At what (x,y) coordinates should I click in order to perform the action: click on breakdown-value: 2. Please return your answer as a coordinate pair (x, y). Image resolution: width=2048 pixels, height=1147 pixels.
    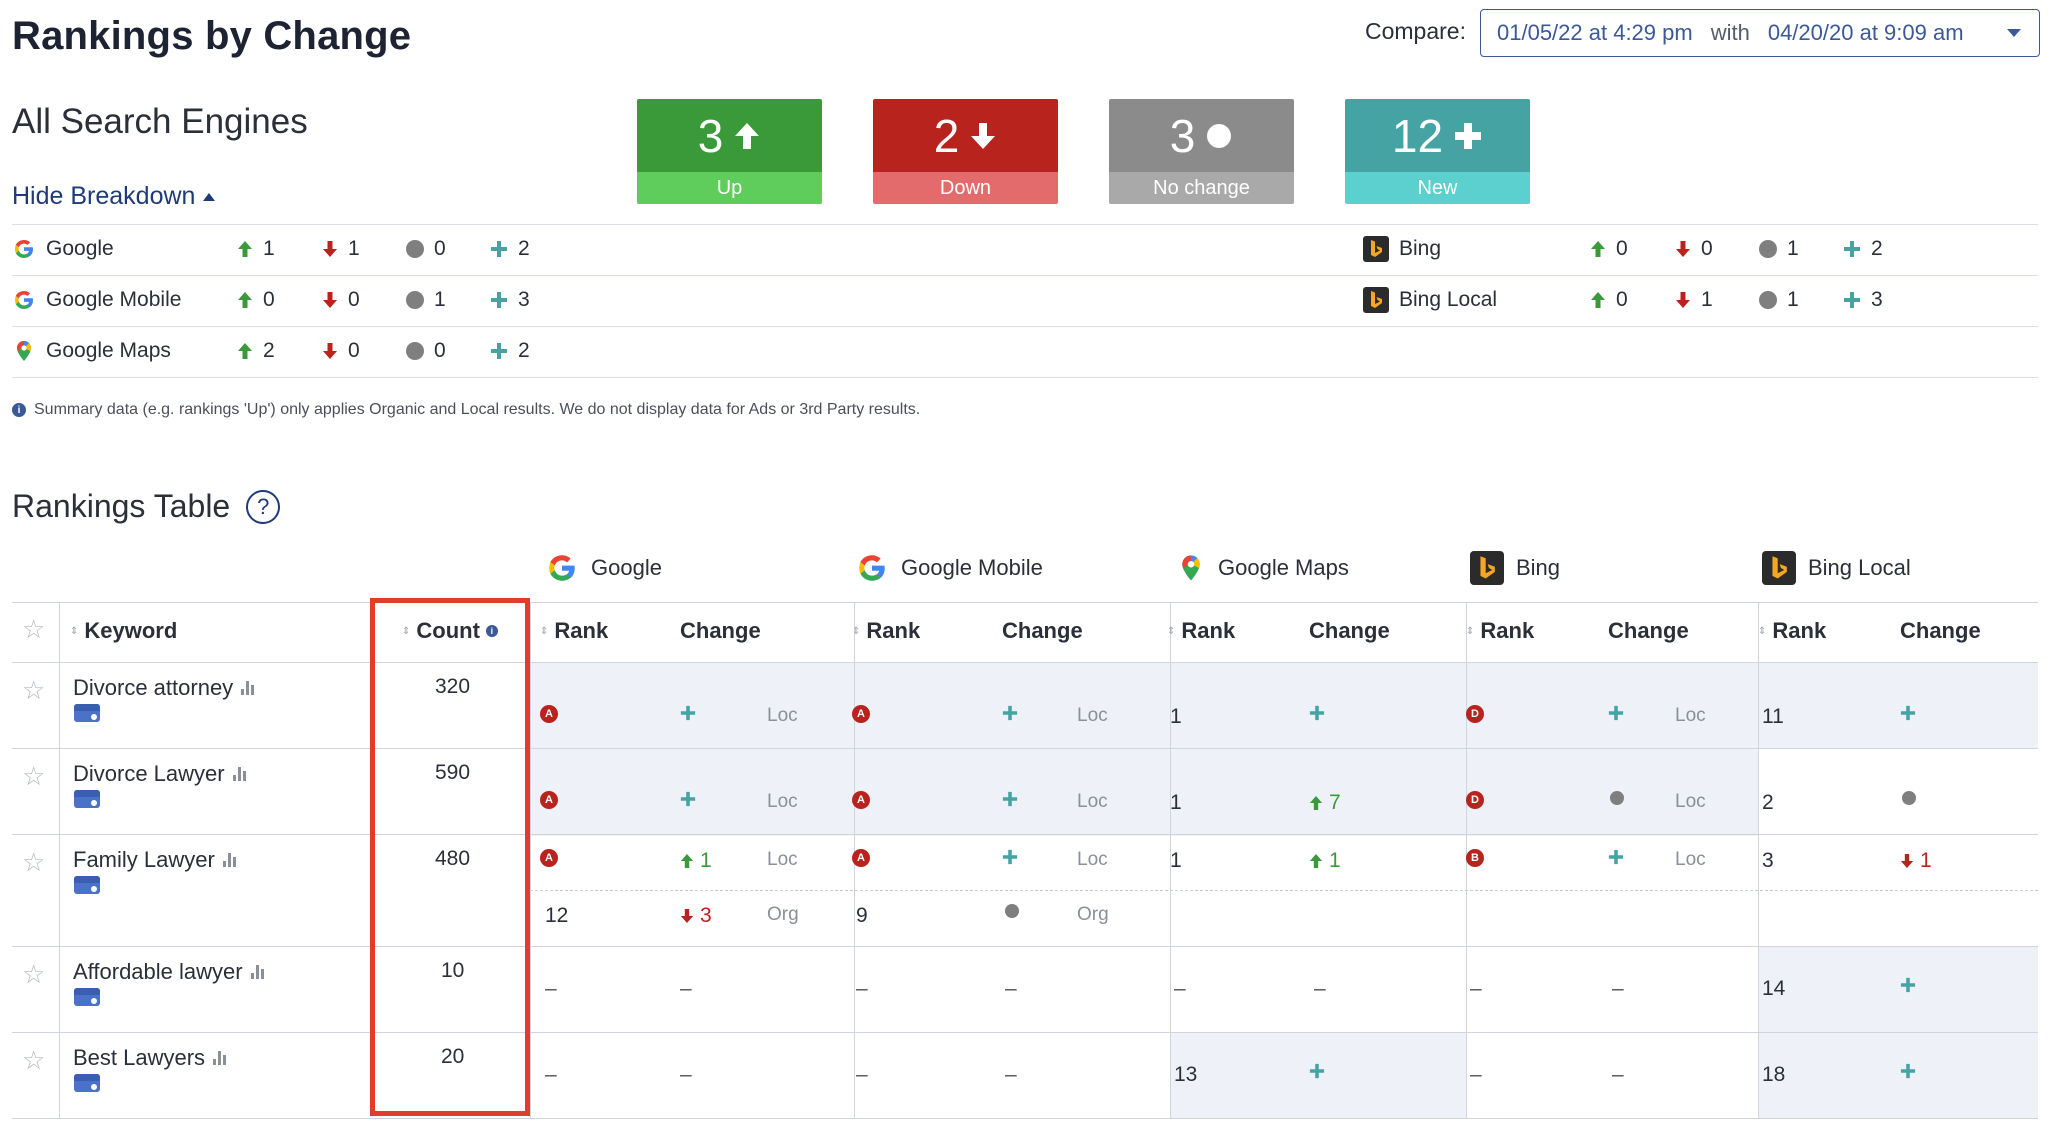
    Looking at the image, I should click on (524, 248).